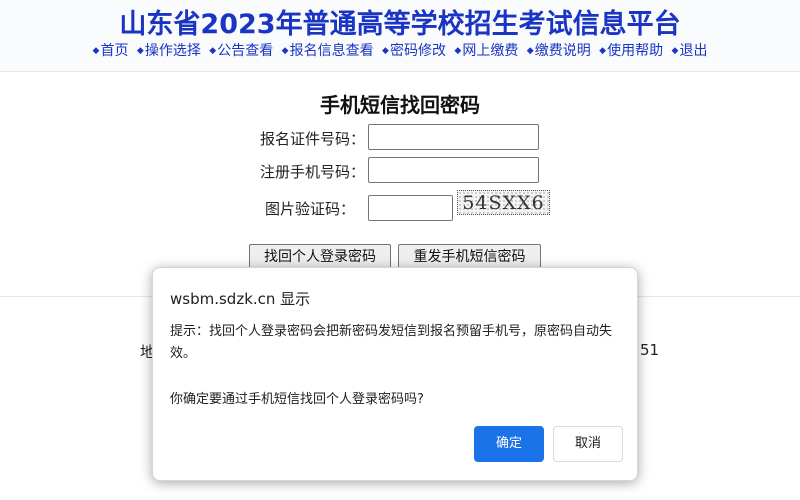 The width and height of the screenshot is (800, 500). I want to click on dialog-title: wsbm.sdzk.cn 显示, so click(240, 299).